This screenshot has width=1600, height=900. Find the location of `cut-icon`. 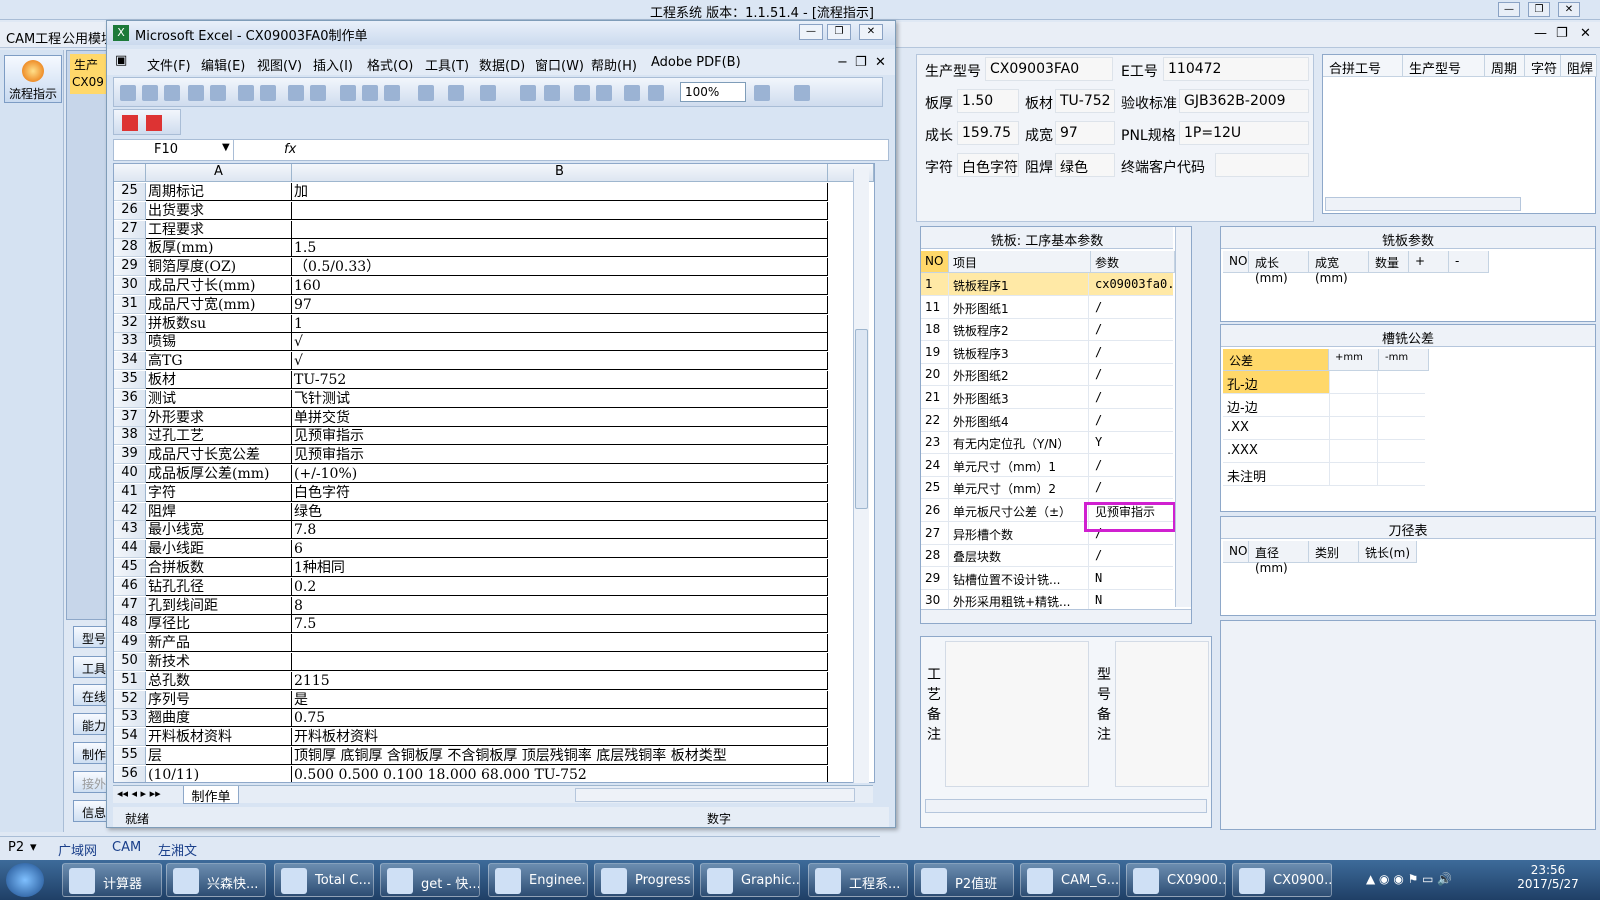

cut-icon is located at coordinates (348, 93).